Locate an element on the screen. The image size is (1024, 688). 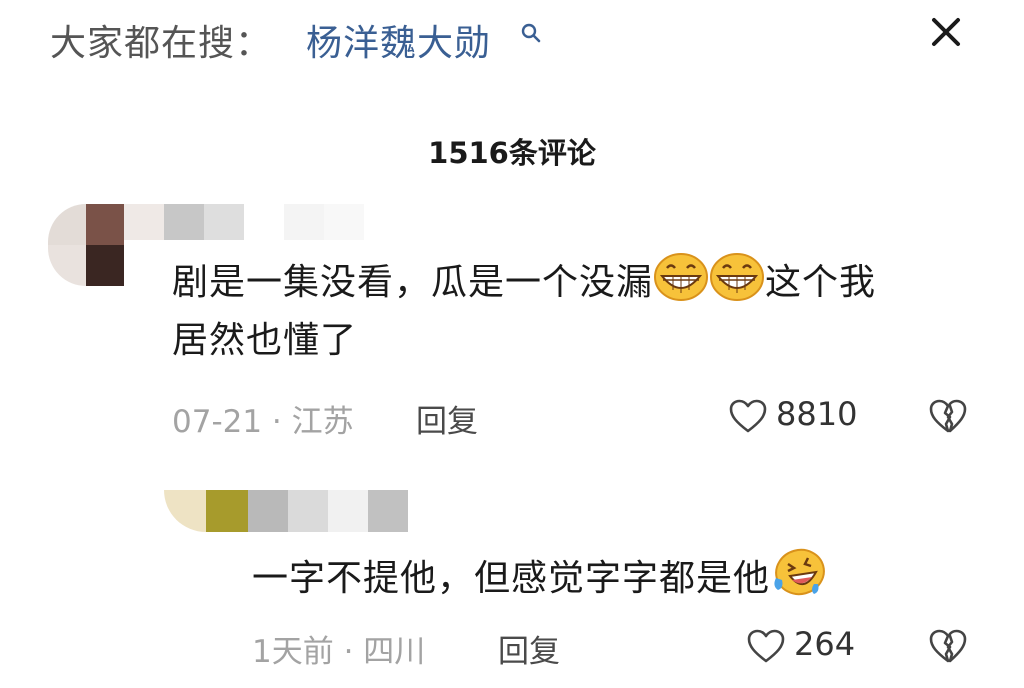
comment-text: 一字不提他，但感觉字字都是他 is located at coordinates (622, 578).